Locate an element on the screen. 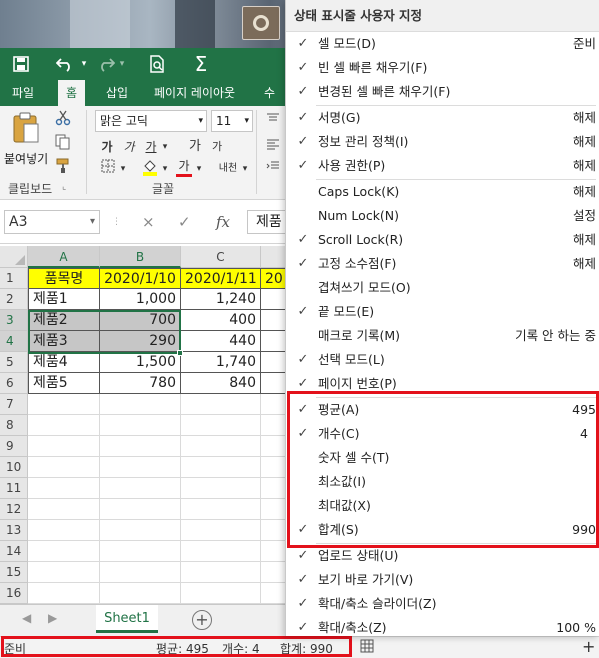  tab-file: 파일 is located at coordinates (23, 93).